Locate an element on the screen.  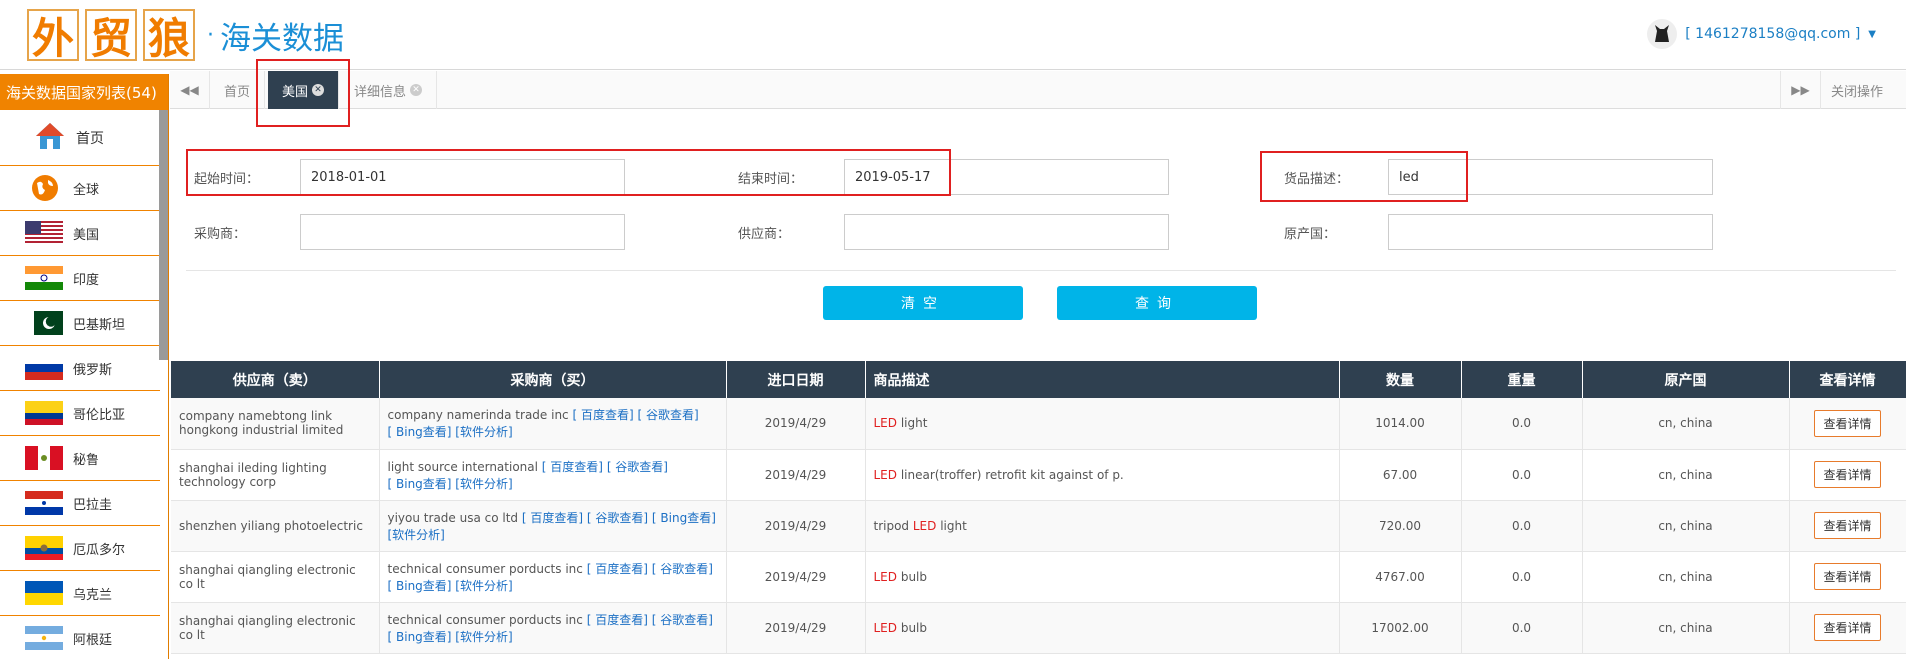
sidebar-item-usa: 美国 is located at coordinates (80, 233).